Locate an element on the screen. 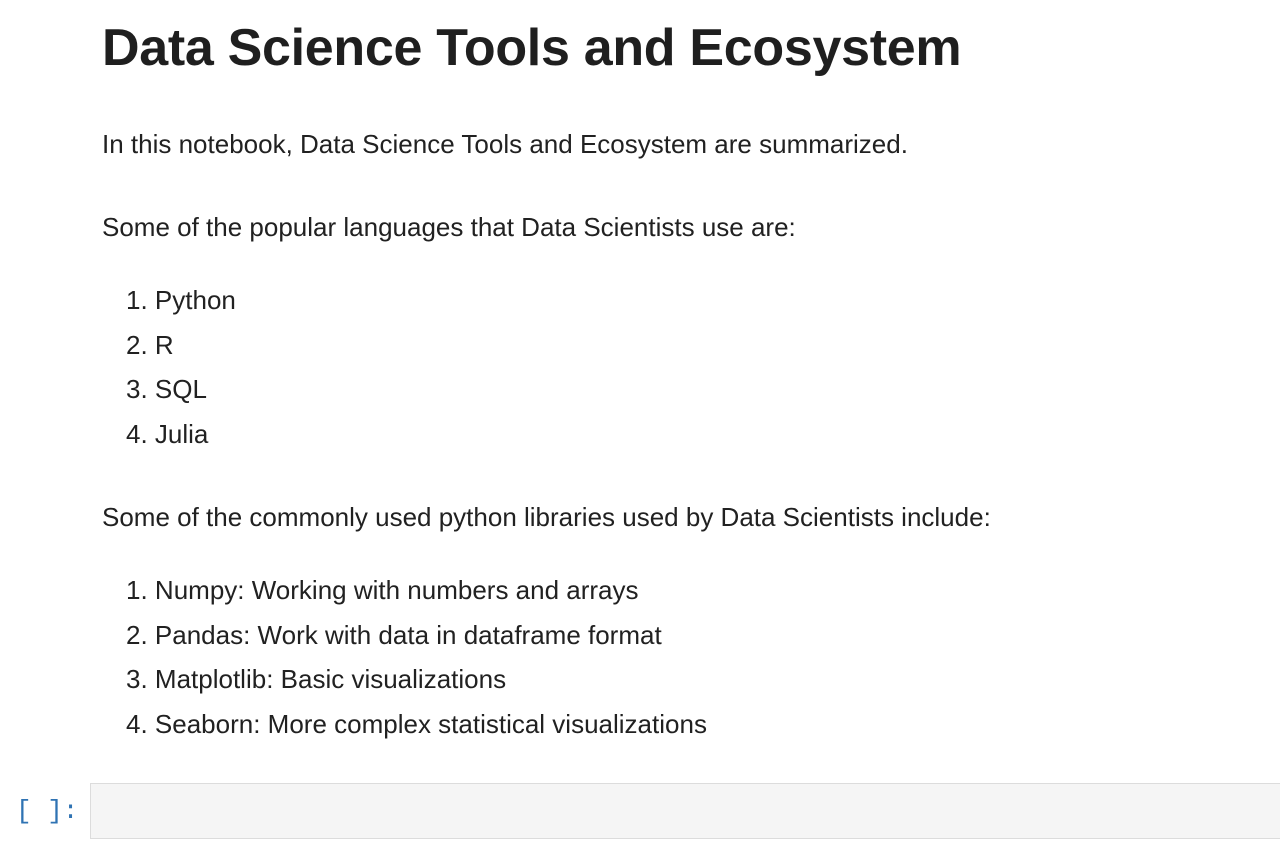 The width and height of the screenshot is (1280, 860). notebook-title: Data Science Tools and Ecosystem is located at coordinates (532, 48).